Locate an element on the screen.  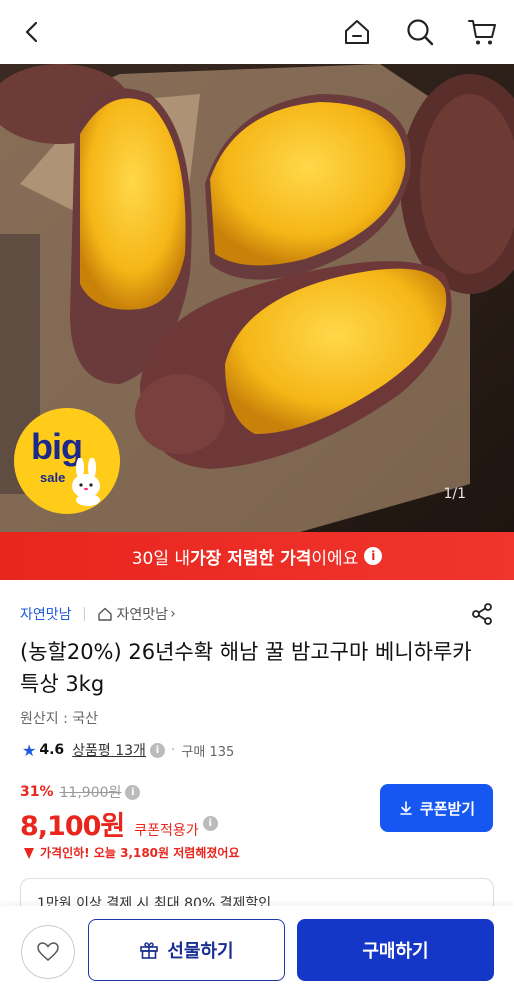
bottom-action-bar: 선물하기 구매하기 is located at coordinates (257, 953).